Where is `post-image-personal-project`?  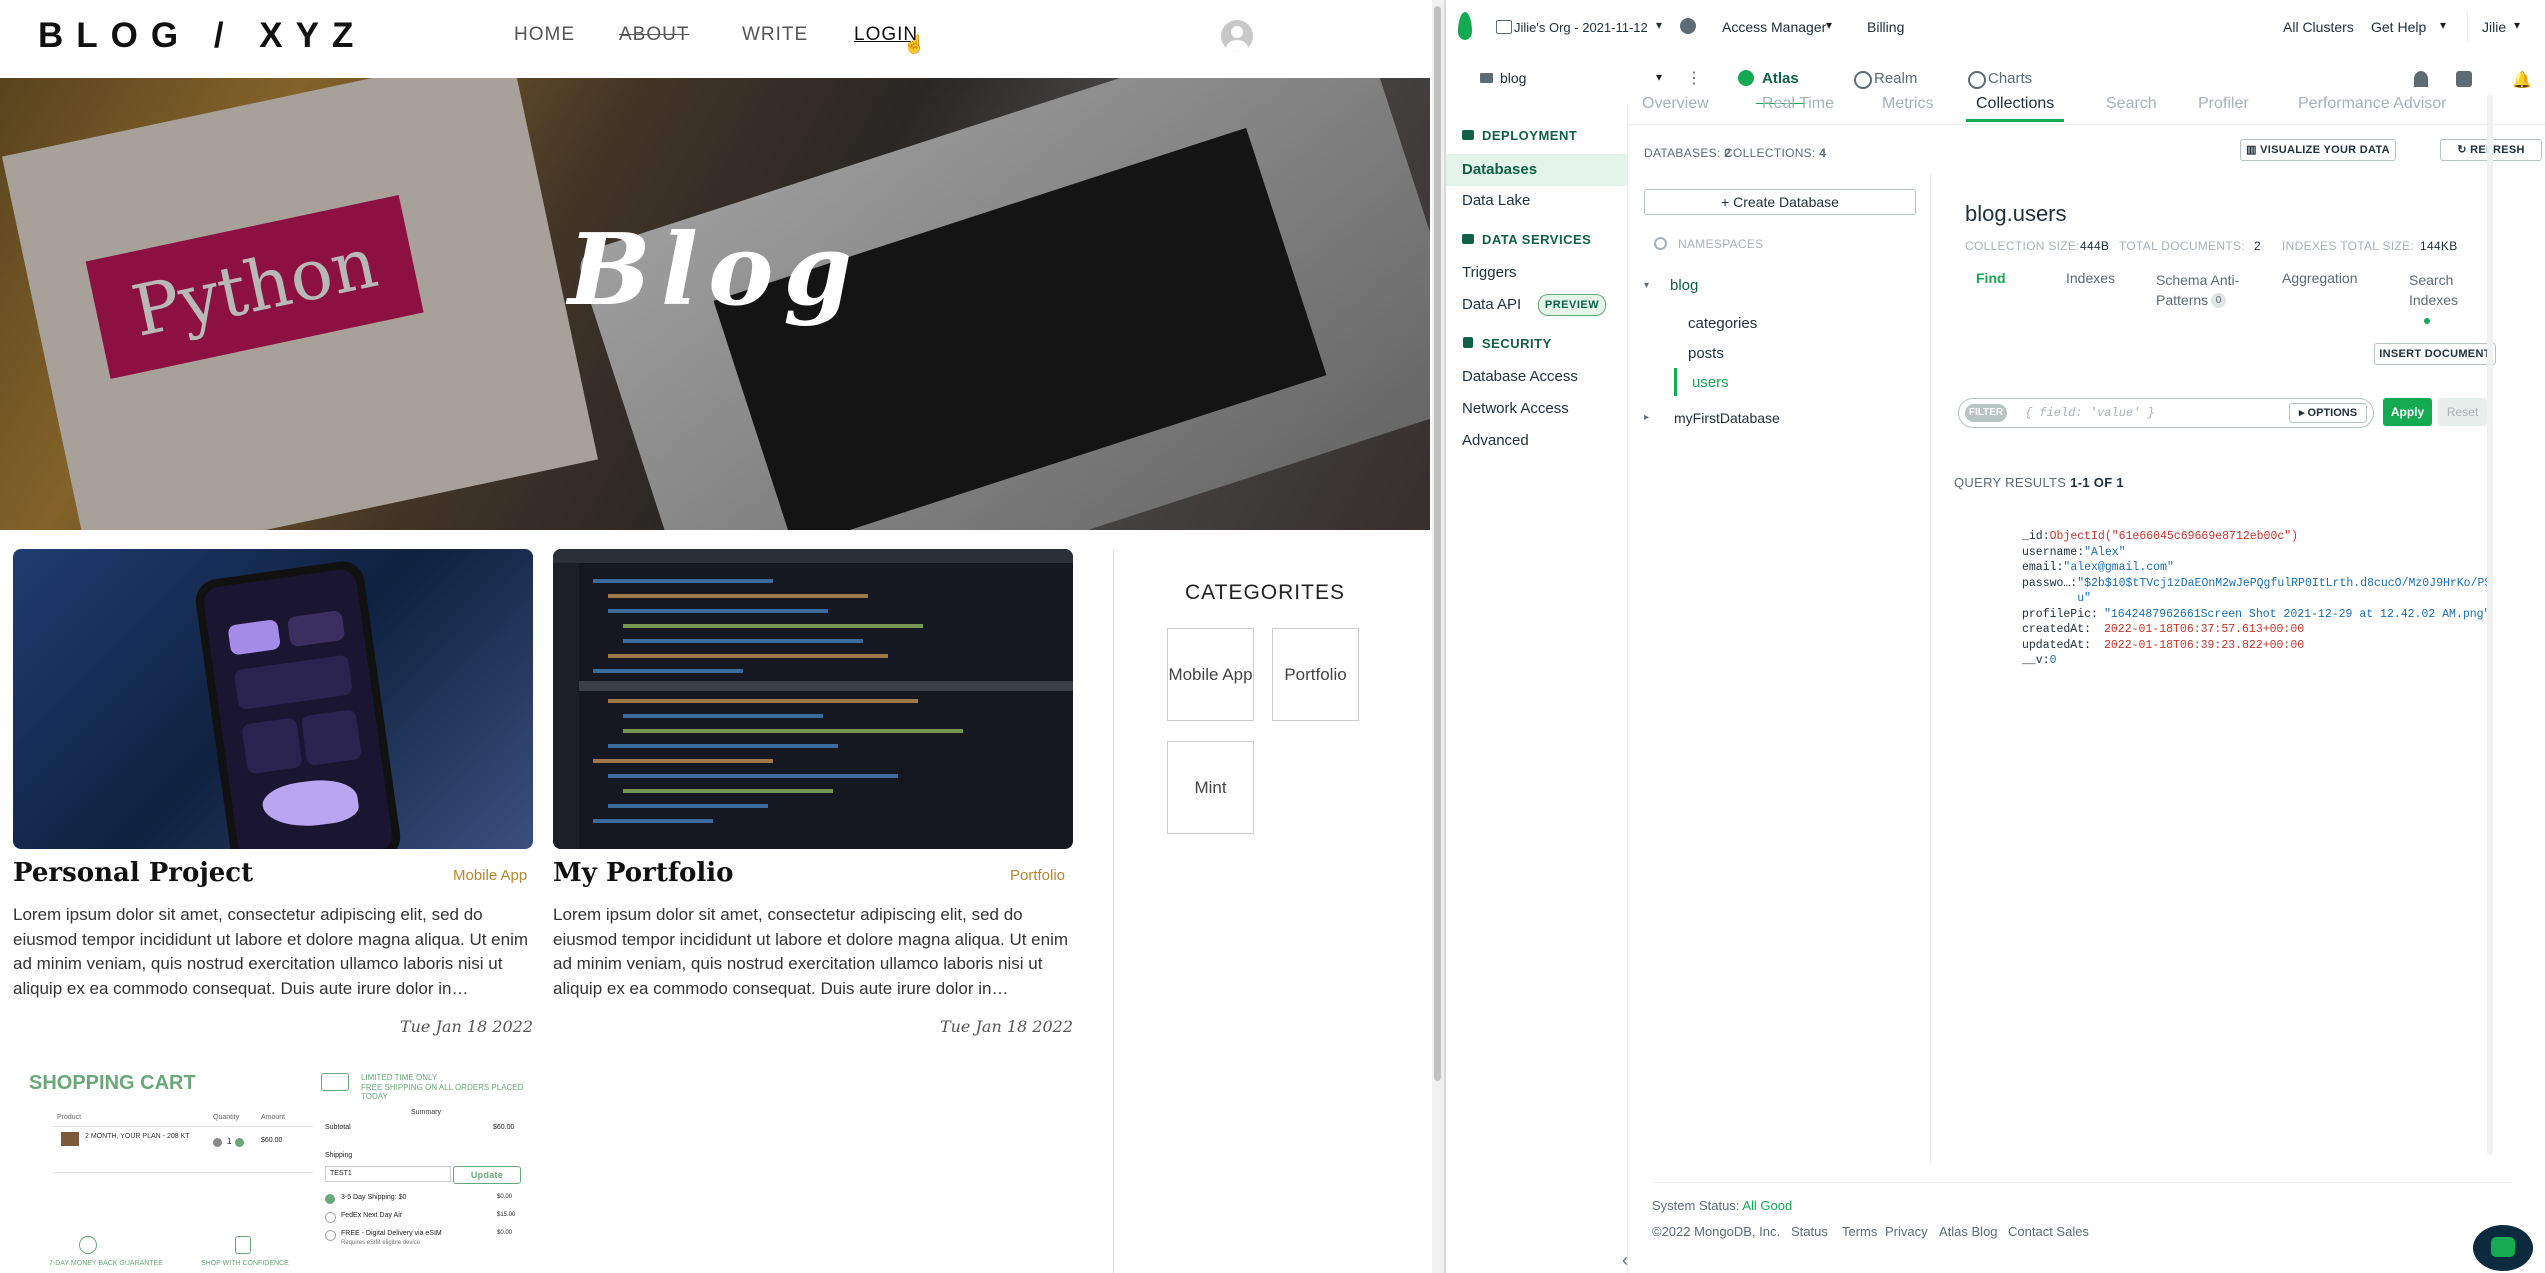 post-image-personal-project is located at coordinates (273, 699).